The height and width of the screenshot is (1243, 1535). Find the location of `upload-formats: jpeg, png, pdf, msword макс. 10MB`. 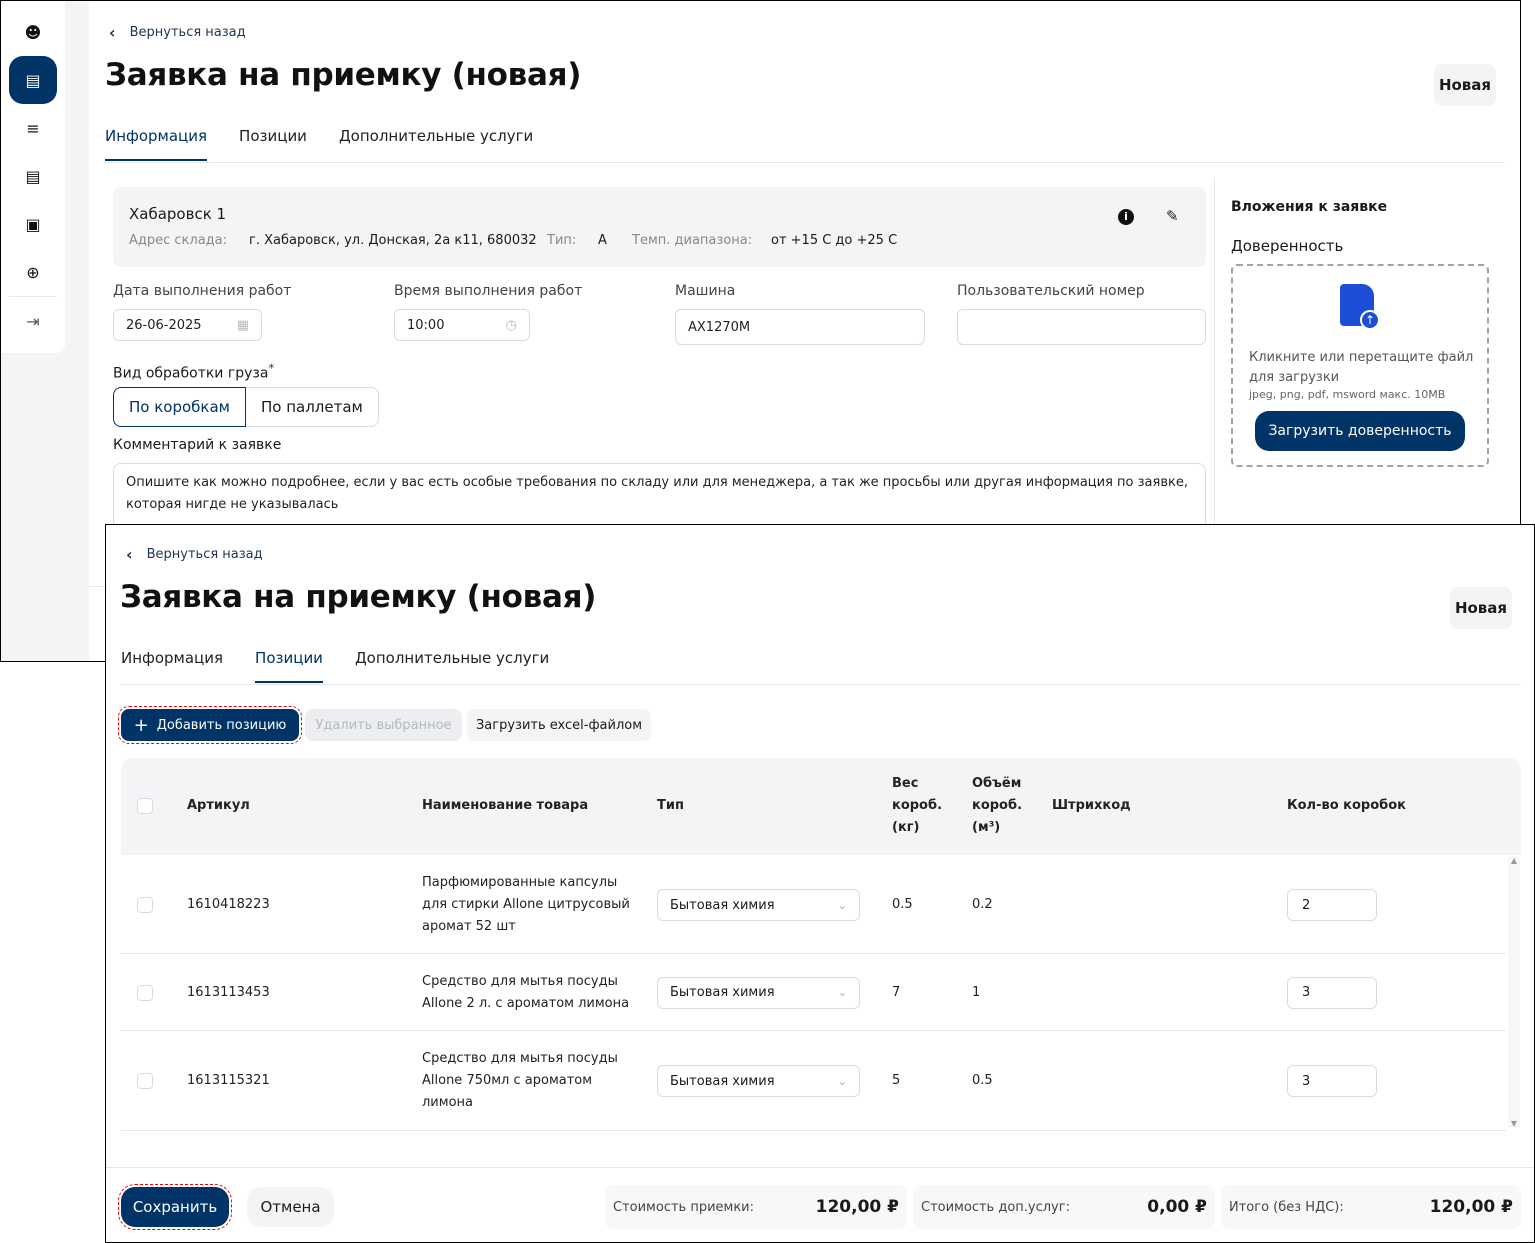

upload-formats: jpeg, png, pdf, msword макс. 10MB is located at coordinates (1347, 394).